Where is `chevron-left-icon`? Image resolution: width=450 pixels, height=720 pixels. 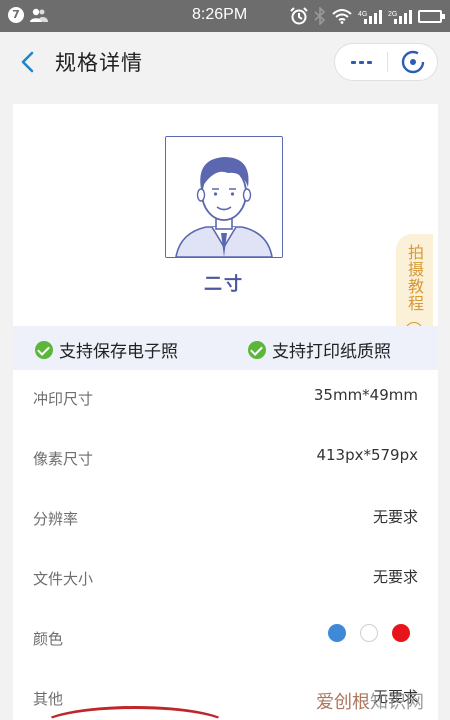 chevron-left-icon is located at coordinates (27, 62).